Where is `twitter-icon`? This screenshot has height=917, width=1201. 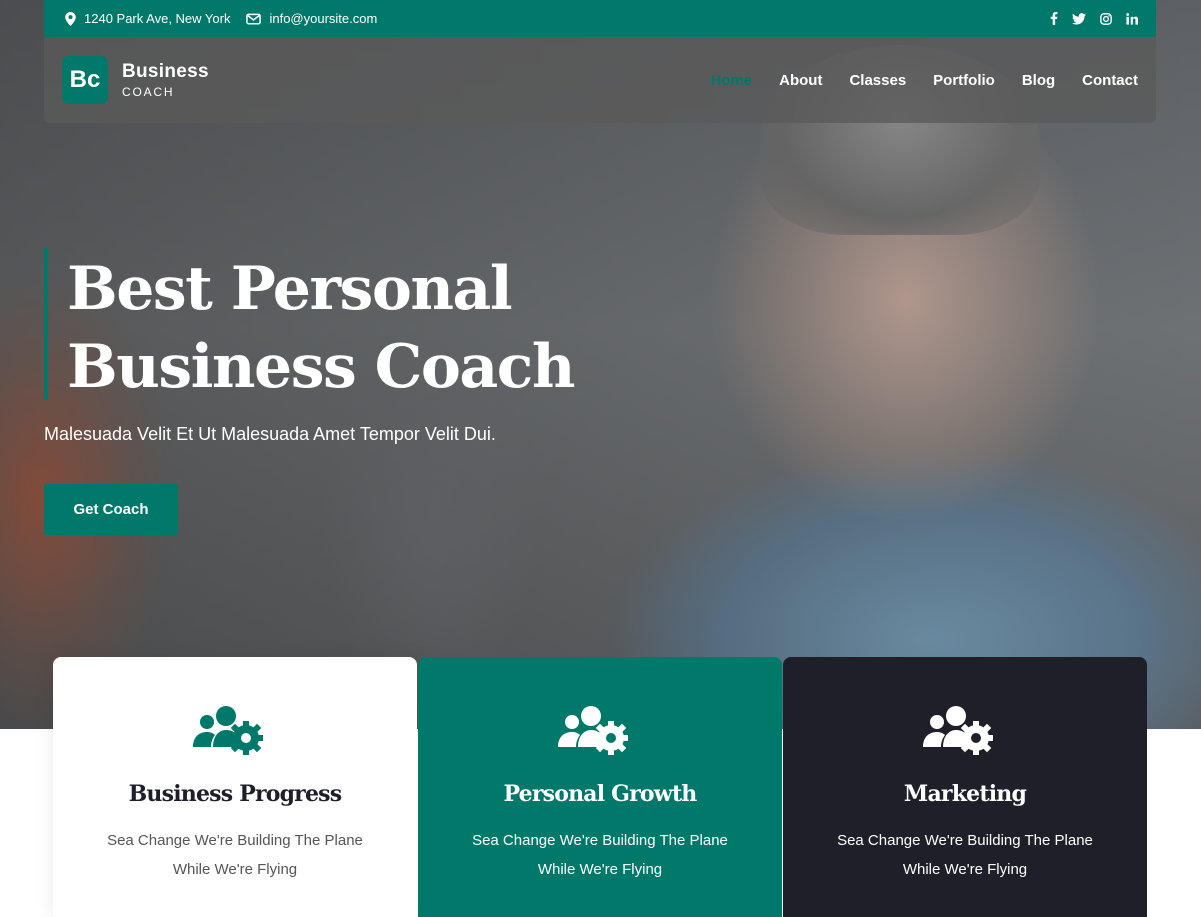
twitter-icon is located at coordinates (1079, 18).